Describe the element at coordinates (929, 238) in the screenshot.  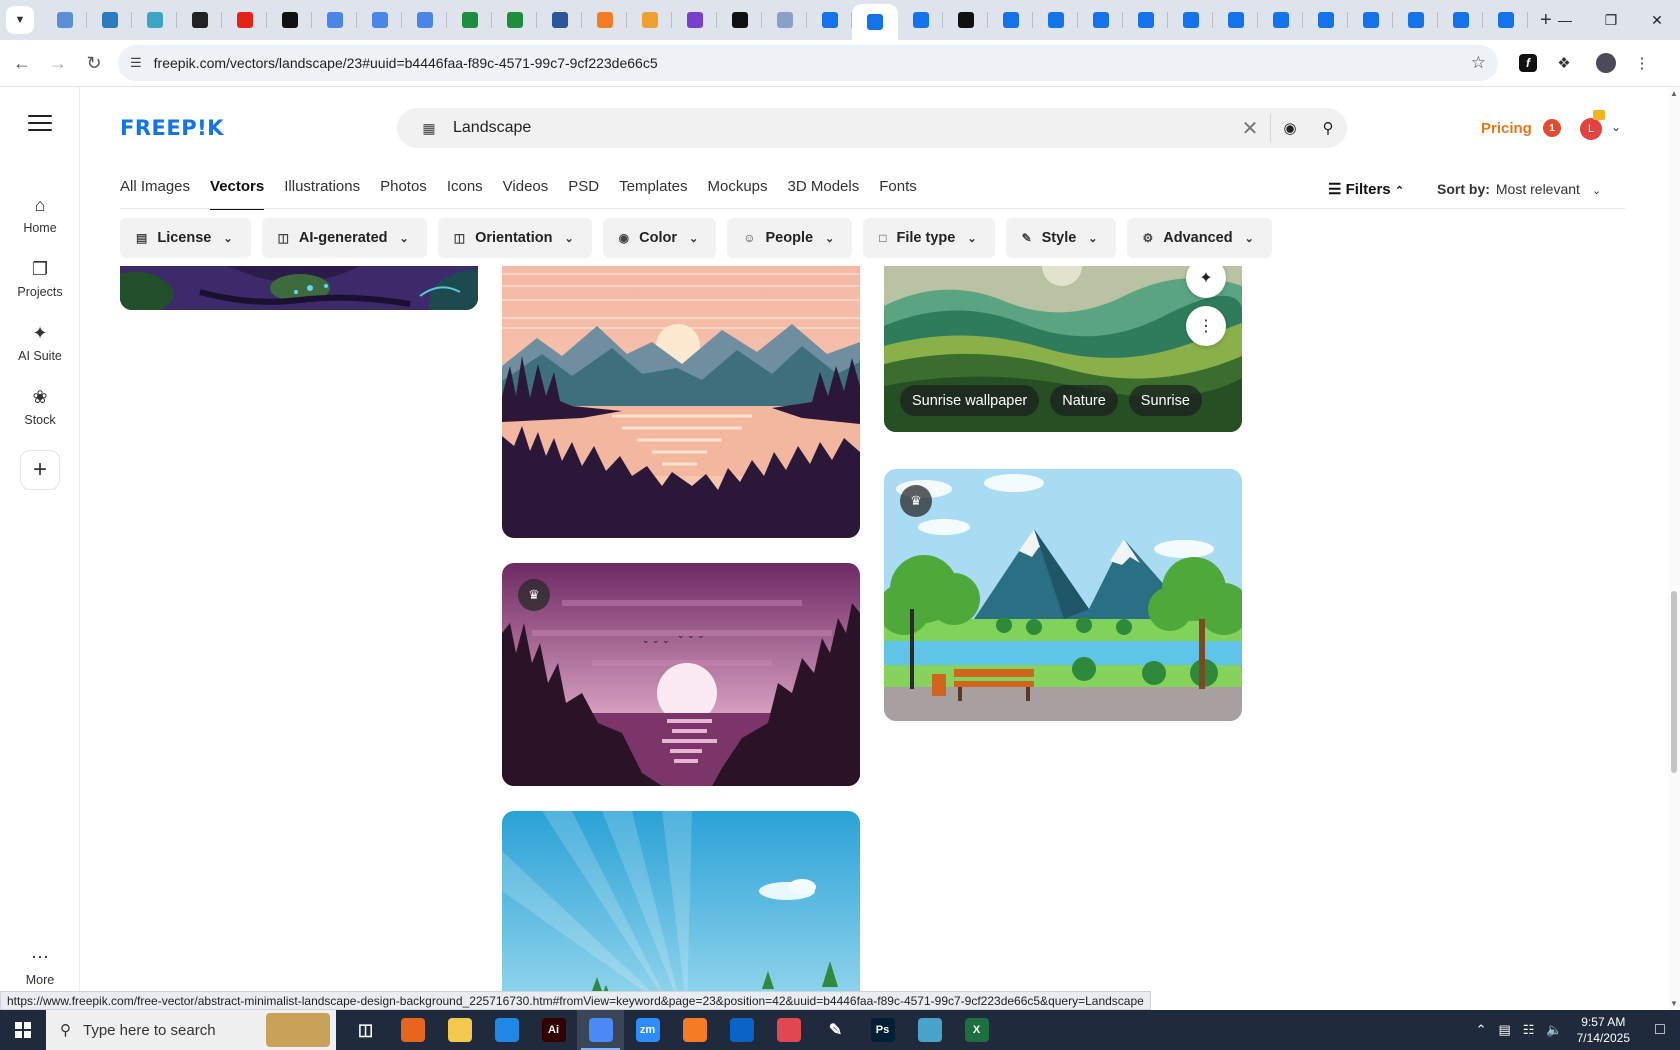
I see `filter-chip-file-type: □ File type ⌄` at that location.